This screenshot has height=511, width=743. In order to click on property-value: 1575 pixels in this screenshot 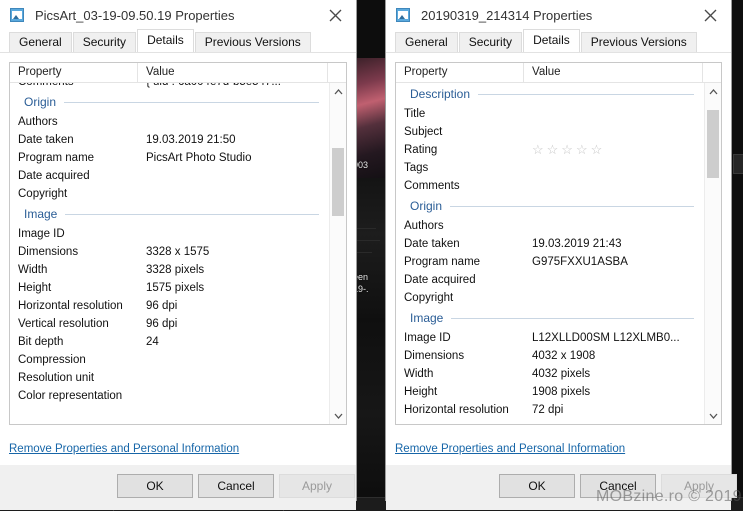, I will do `click(233, 288)`.